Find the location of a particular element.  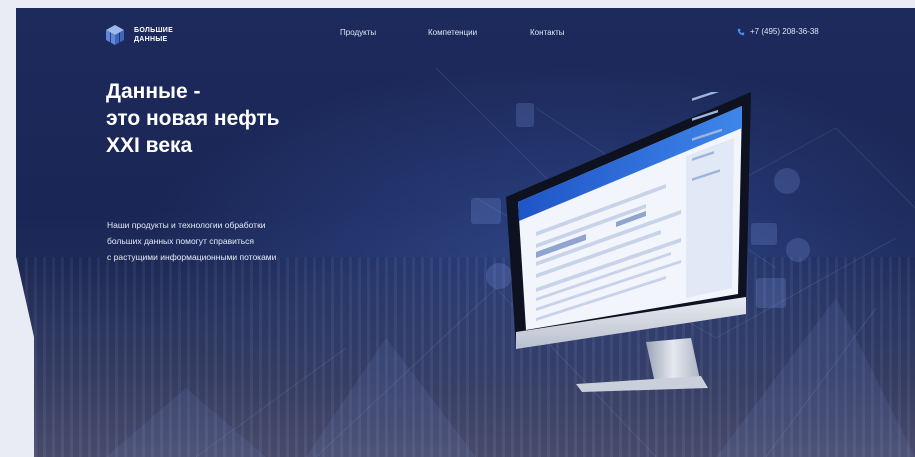

phone-number: +7 (495) 208-36-38 is located at coordinates (784, 31).